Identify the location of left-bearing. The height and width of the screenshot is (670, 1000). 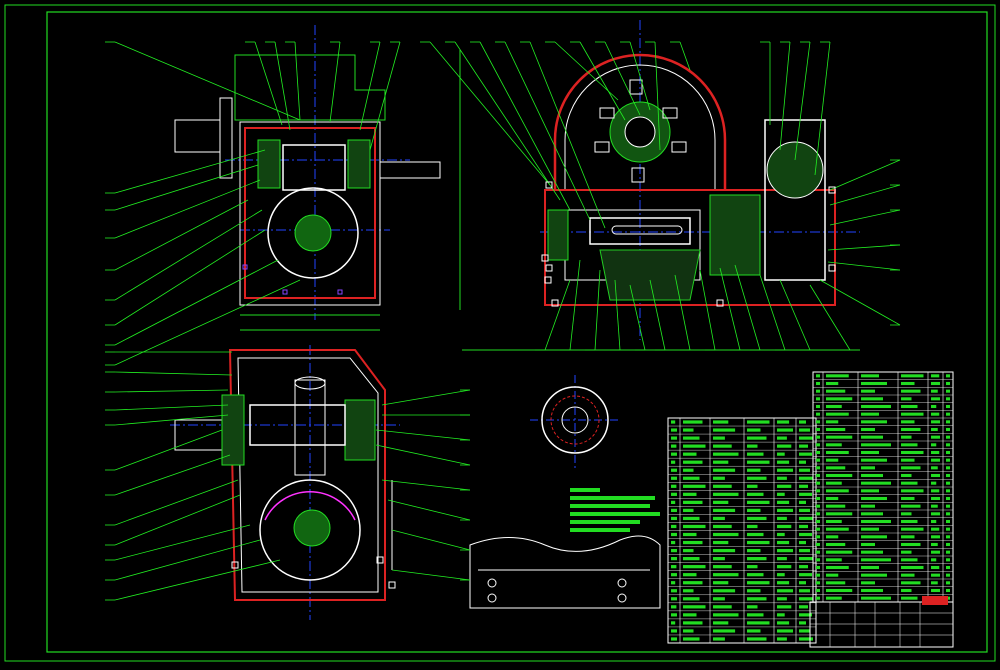
(269, 164).